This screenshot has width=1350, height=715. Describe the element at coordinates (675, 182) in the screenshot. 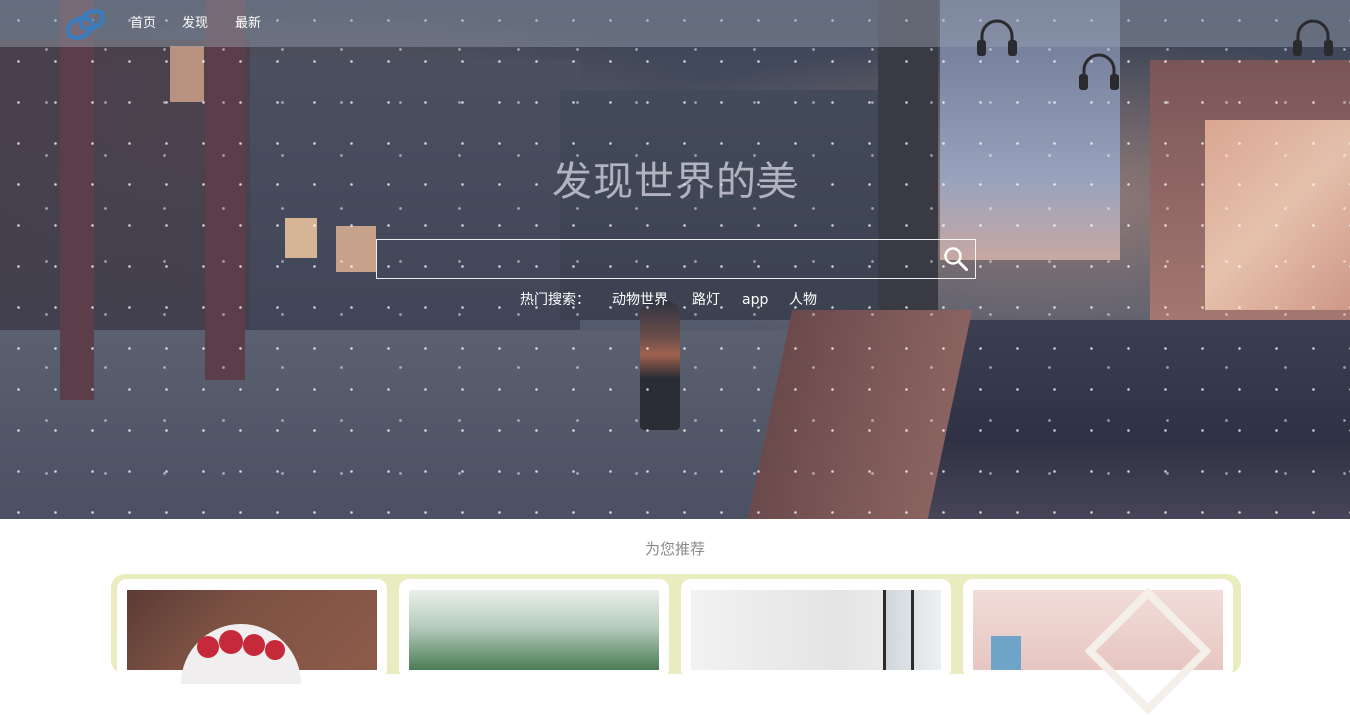

I see `hero-title: 发现世界的美` at that location.